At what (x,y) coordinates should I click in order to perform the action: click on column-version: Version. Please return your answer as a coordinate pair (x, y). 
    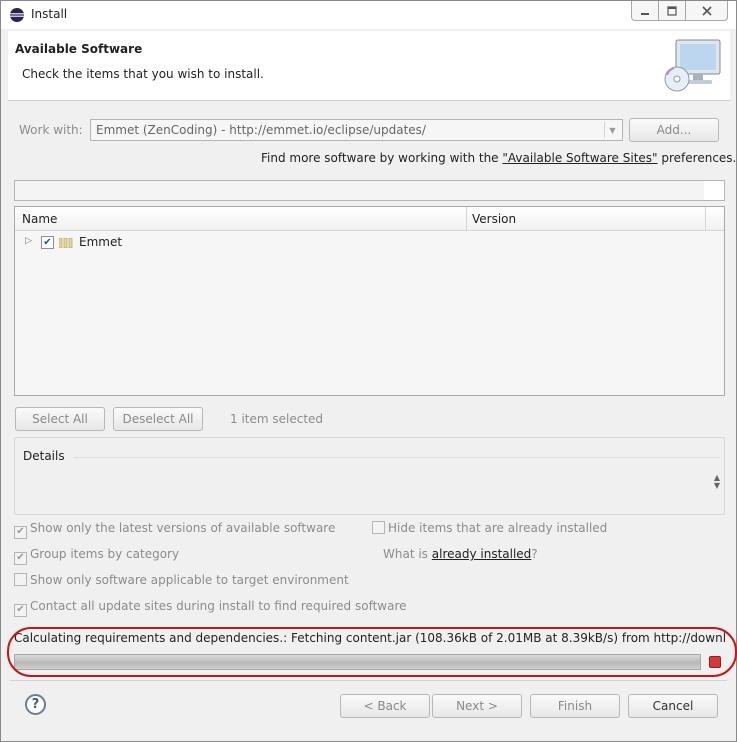
    Looking at the image, I should click on (494, 219).